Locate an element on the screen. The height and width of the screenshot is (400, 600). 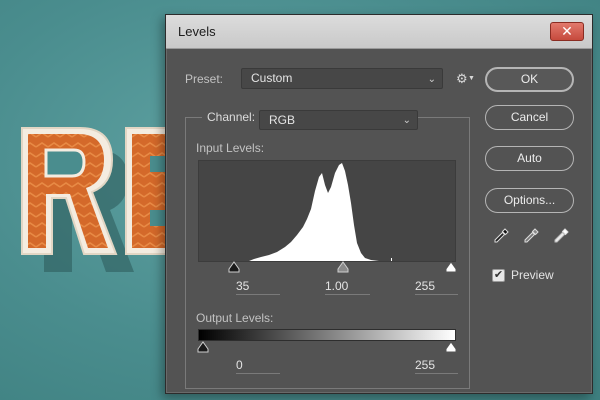
input-gamma-slider is located at coordinates (343, 267).